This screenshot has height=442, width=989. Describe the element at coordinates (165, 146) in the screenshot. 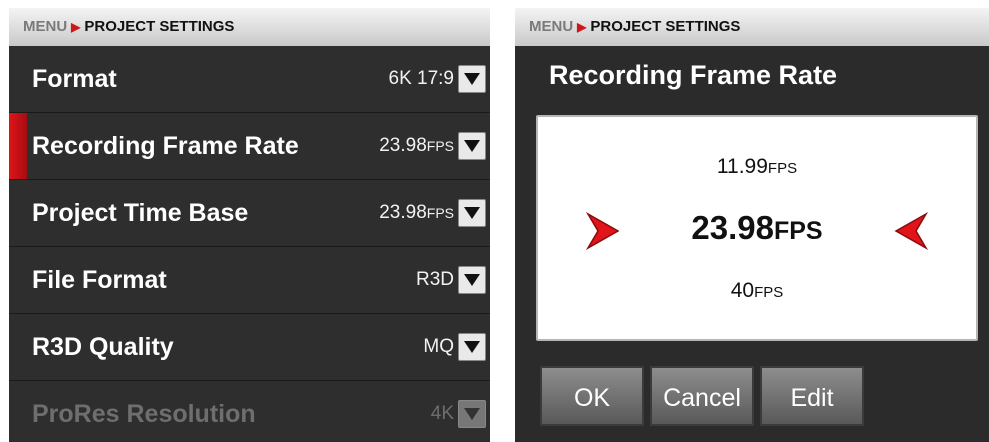

I see `menu-row-label: Recording Frame Rate` at that location.